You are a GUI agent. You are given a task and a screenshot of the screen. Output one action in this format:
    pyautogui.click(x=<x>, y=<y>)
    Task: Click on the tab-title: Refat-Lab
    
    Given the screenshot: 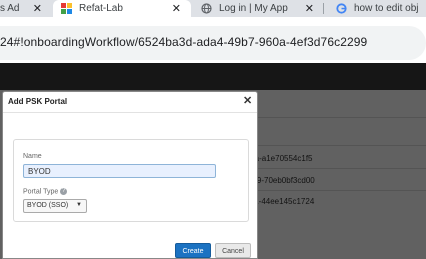 What is the action you would take?
    pyautogui.click(x=101, y=8)
    